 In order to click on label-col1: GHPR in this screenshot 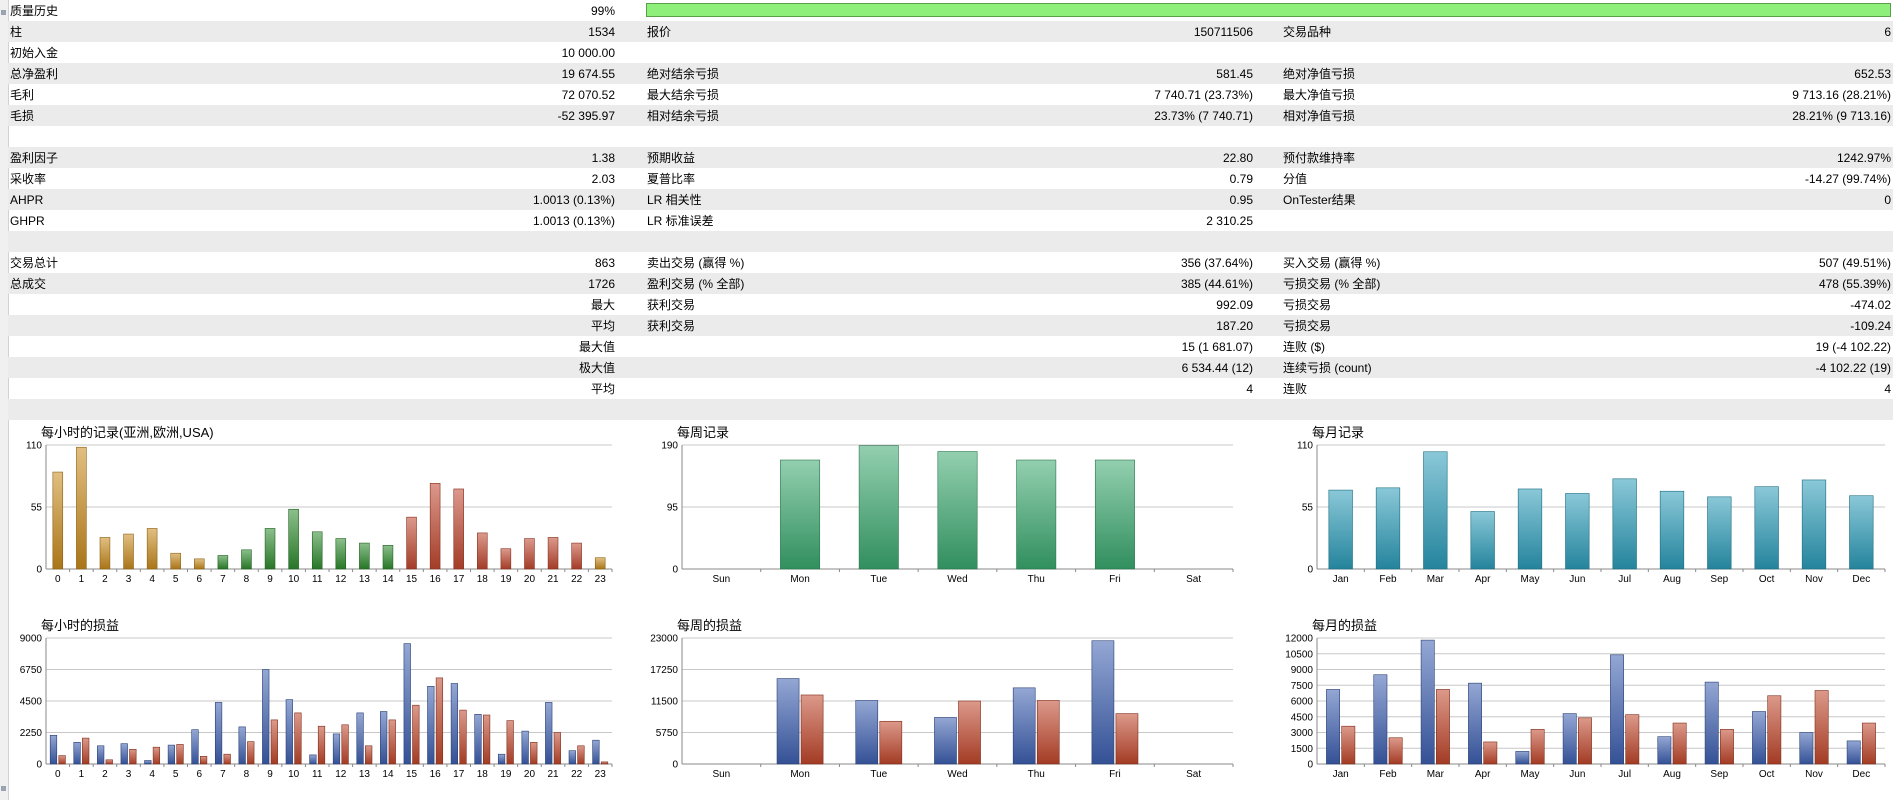, I will do `click(27, 221)`.